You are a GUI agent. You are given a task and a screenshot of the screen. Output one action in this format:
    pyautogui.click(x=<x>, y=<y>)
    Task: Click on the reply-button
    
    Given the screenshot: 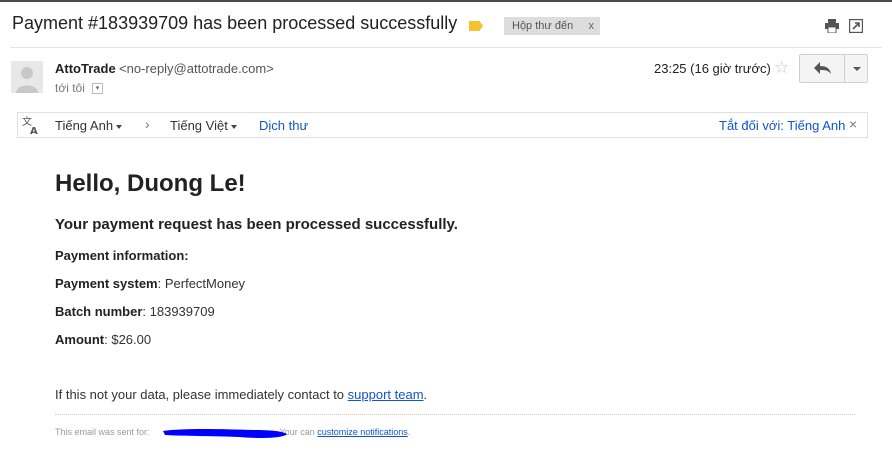 What is the action you would take?
    pyautogui.click(x=822, y=68)
    